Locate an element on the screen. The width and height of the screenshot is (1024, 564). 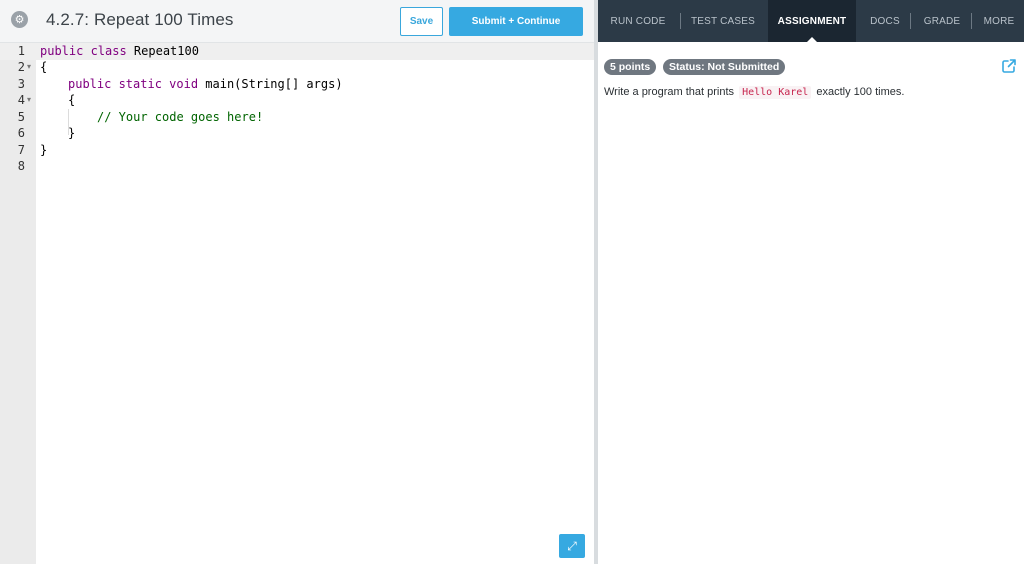
code-text: Repeat100 is located at coordinates (162, 51).